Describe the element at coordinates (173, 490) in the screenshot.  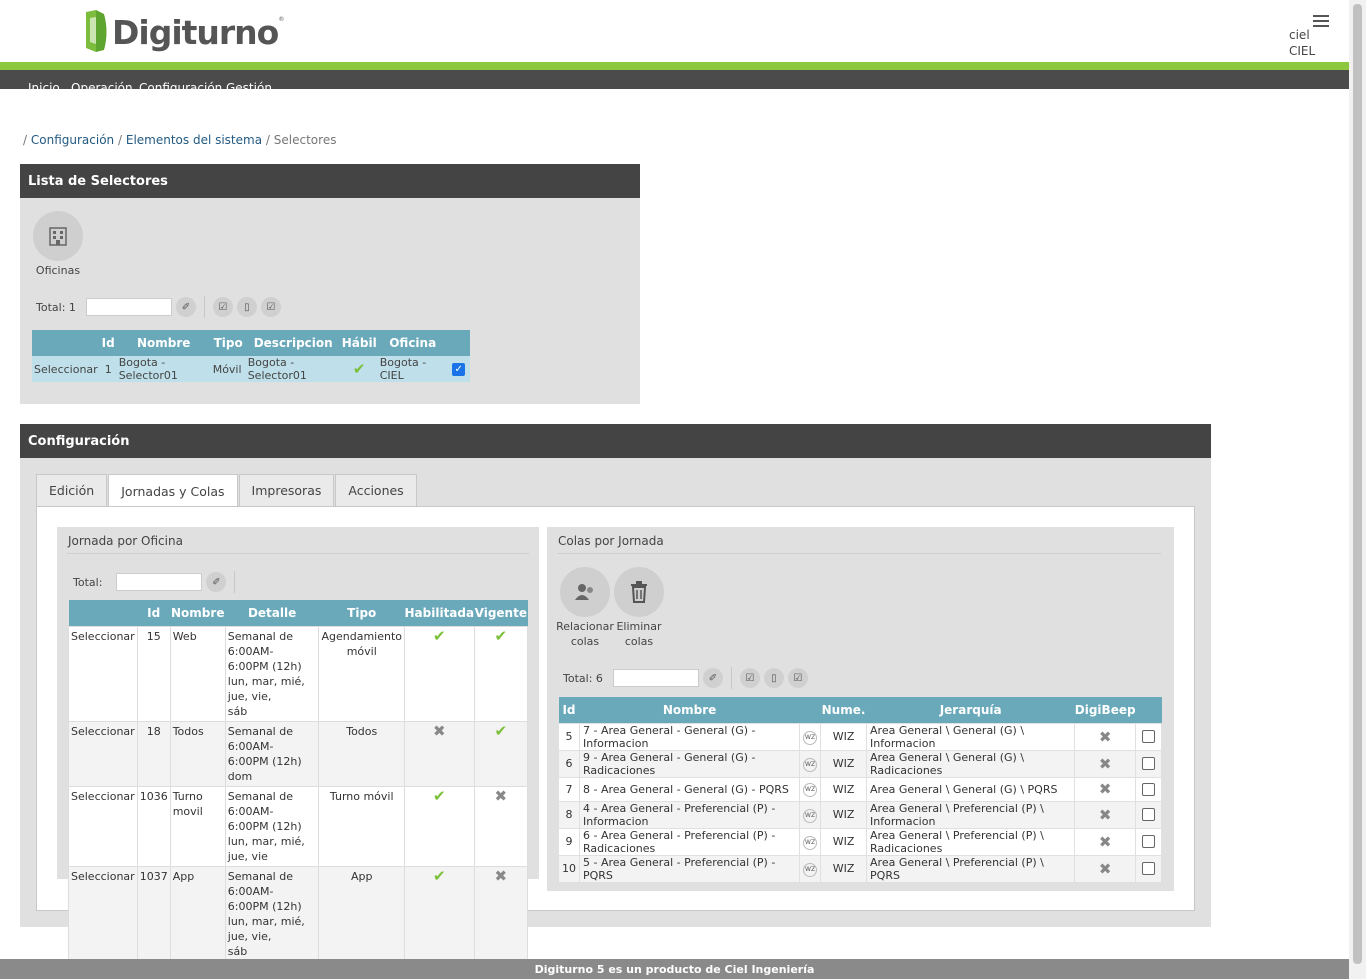
I see `tab-jornadas-colas: Jornadas y Colas` at that location.